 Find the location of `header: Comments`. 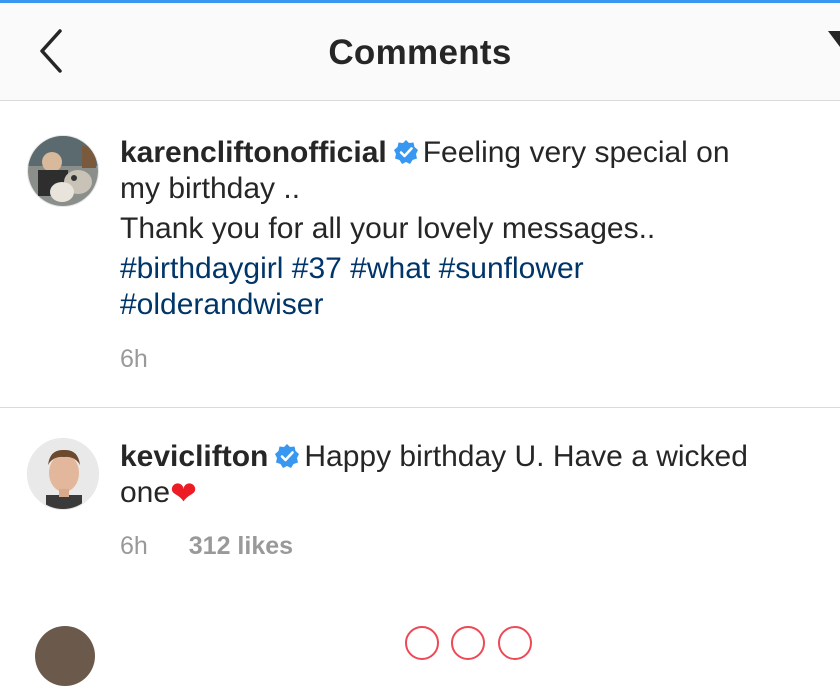

header: Comments is located at coordinates (420, 52).